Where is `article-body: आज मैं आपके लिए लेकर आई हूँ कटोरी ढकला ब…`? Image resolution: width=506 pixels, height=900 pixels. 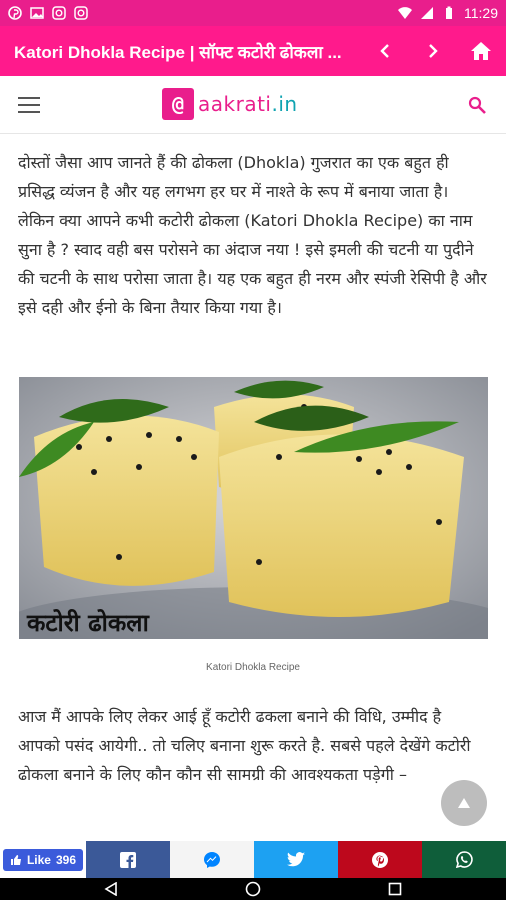
article-body: आज मैं आपके लिए लेकर आई हूँ कटोरी ढकला ब… is located at coordinates (244, 745).